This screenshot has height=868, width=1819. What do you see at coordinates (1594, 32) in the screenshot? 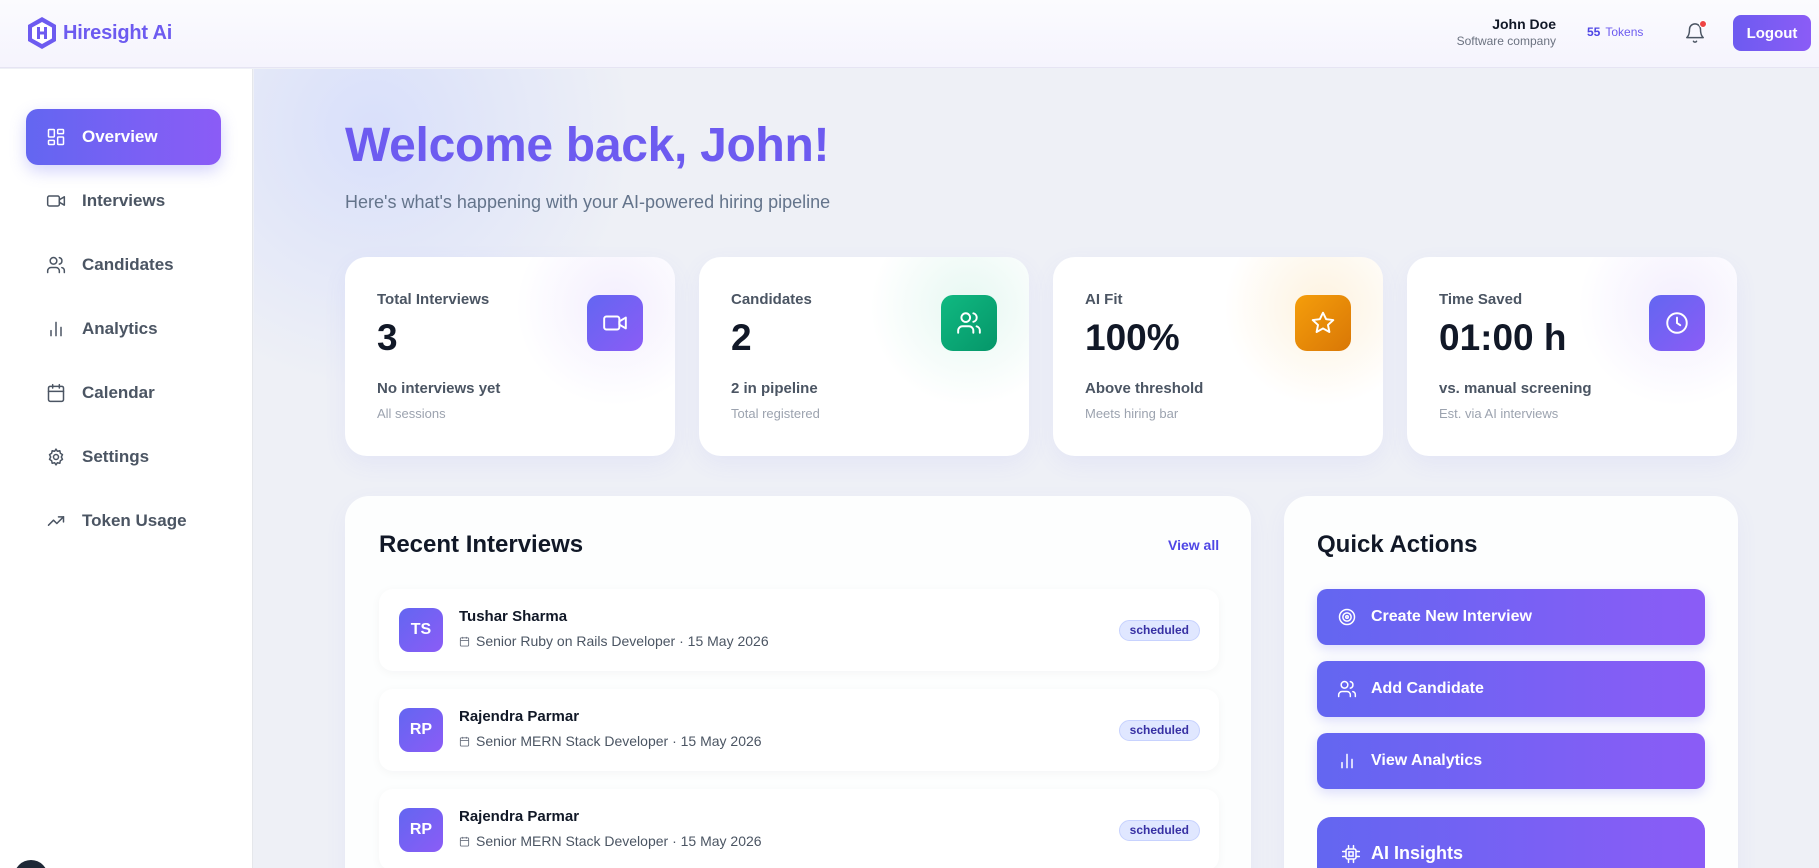
I see `token-count: 55` at bounding box center [1594, 32].